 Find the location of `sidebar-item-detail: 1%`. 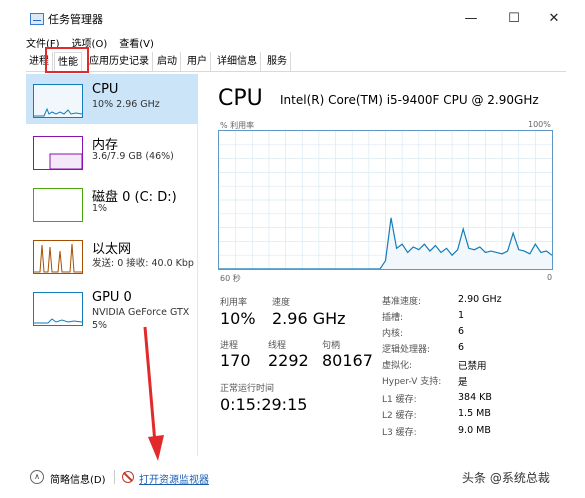

sidebar-item-detail: 1% is located at coordinates (100, 208).